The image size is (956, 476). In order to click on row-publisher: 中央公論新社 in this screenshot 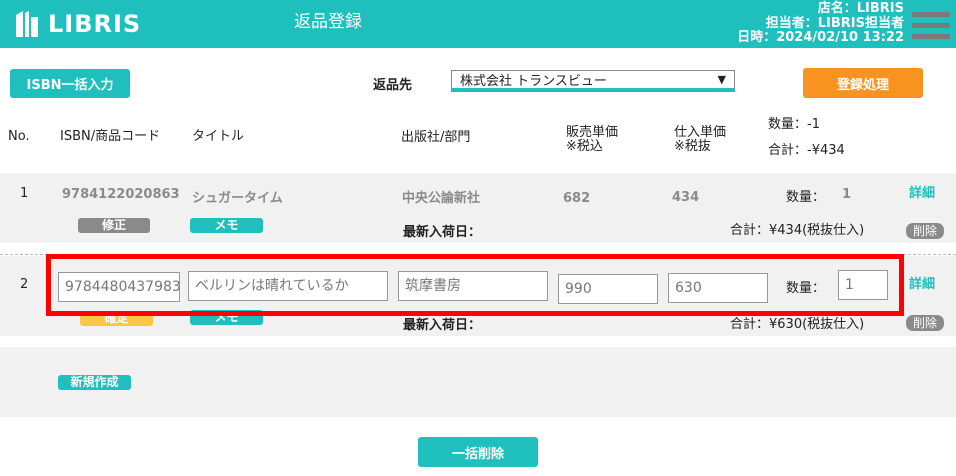, I will do `click(441, 198)`.